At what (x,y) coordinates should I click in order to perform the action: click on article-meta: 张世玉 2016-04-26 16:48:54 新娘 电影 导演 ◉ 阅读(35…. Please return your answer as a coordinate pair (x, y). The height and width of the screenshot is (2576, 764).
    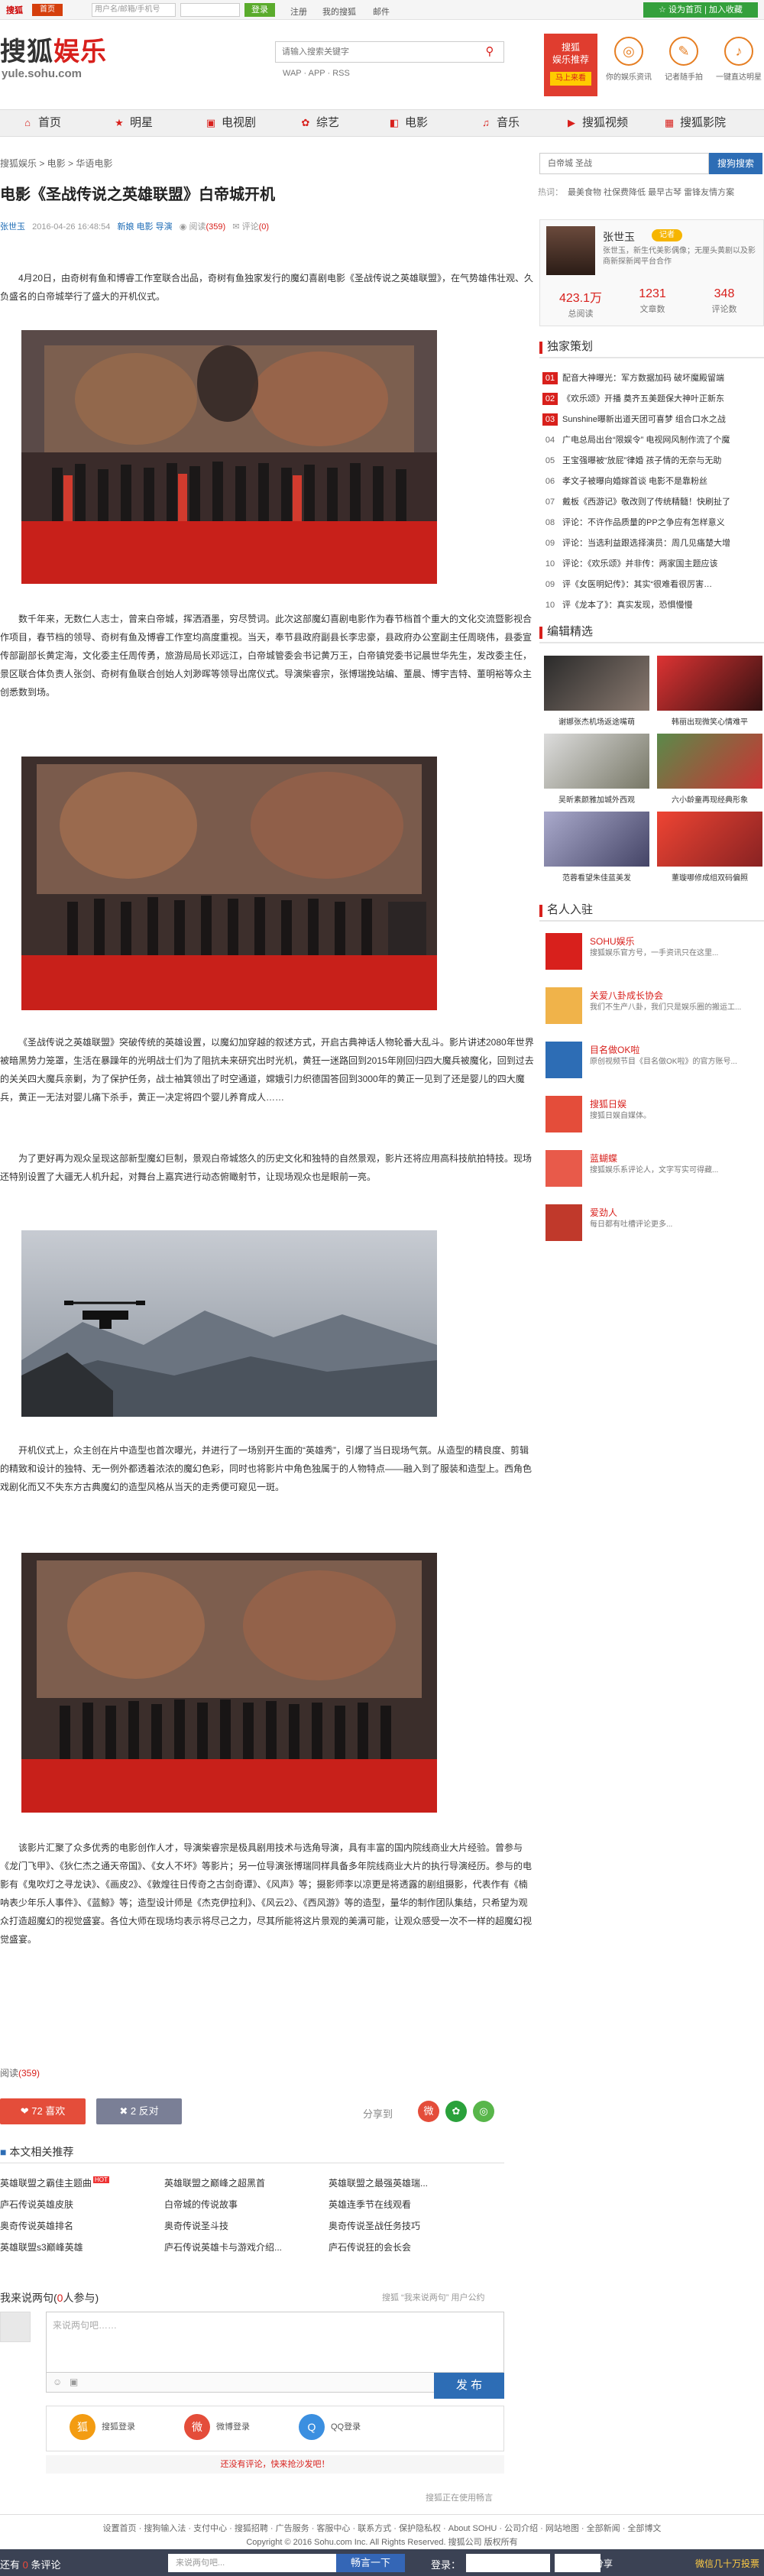
    Looking at the image, I should click on (134, 226).